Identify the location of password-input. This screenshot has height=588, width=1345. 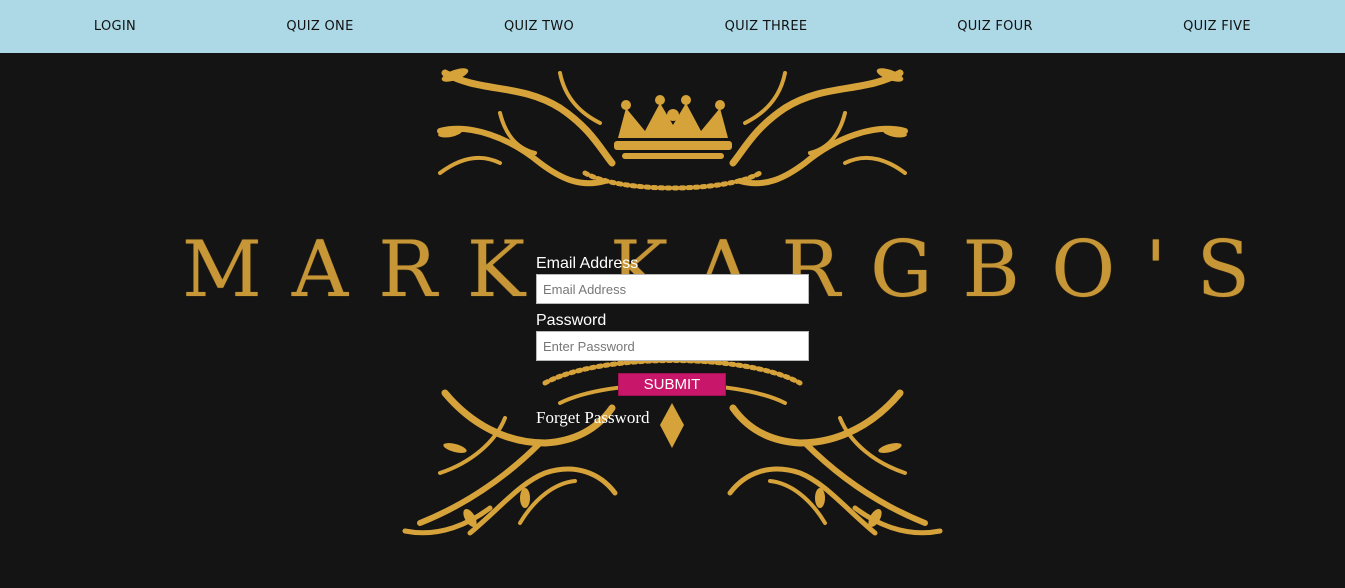
(672, 346).